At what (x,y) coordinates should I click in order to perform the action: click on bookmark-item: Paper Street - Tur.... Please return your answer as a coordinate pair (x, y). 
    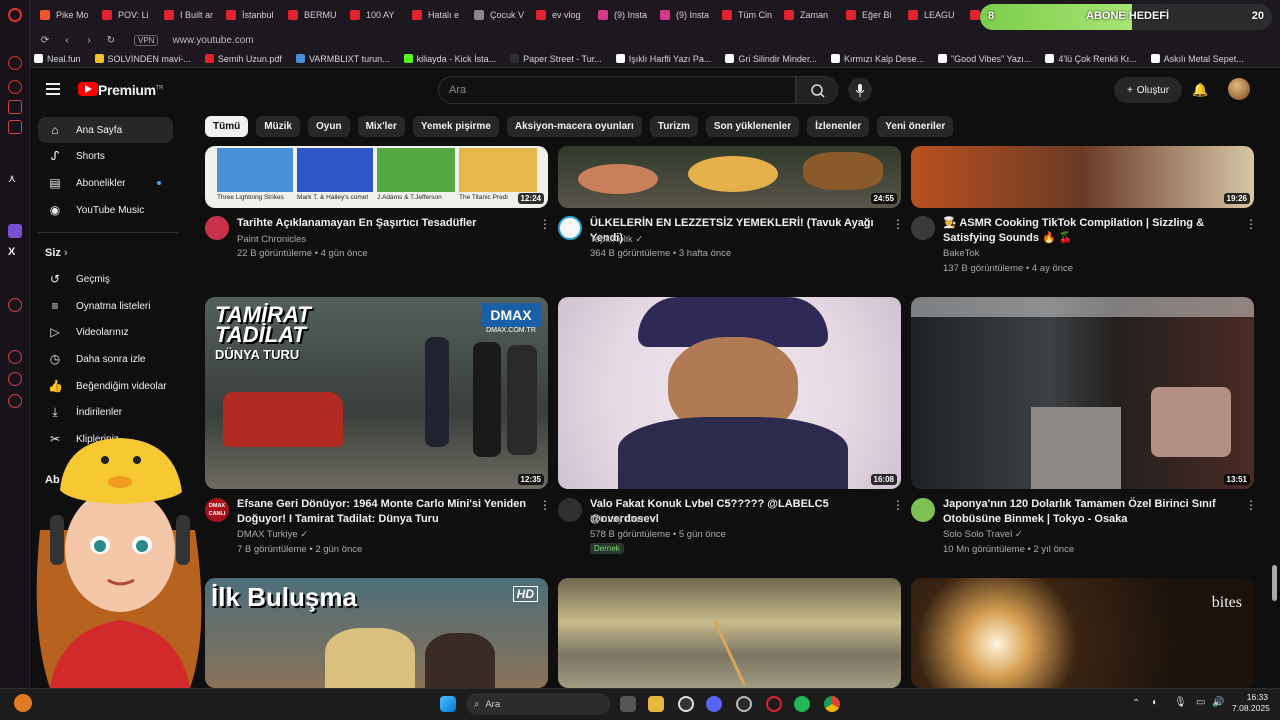
    Looking at the image, I should click on (556, 59).